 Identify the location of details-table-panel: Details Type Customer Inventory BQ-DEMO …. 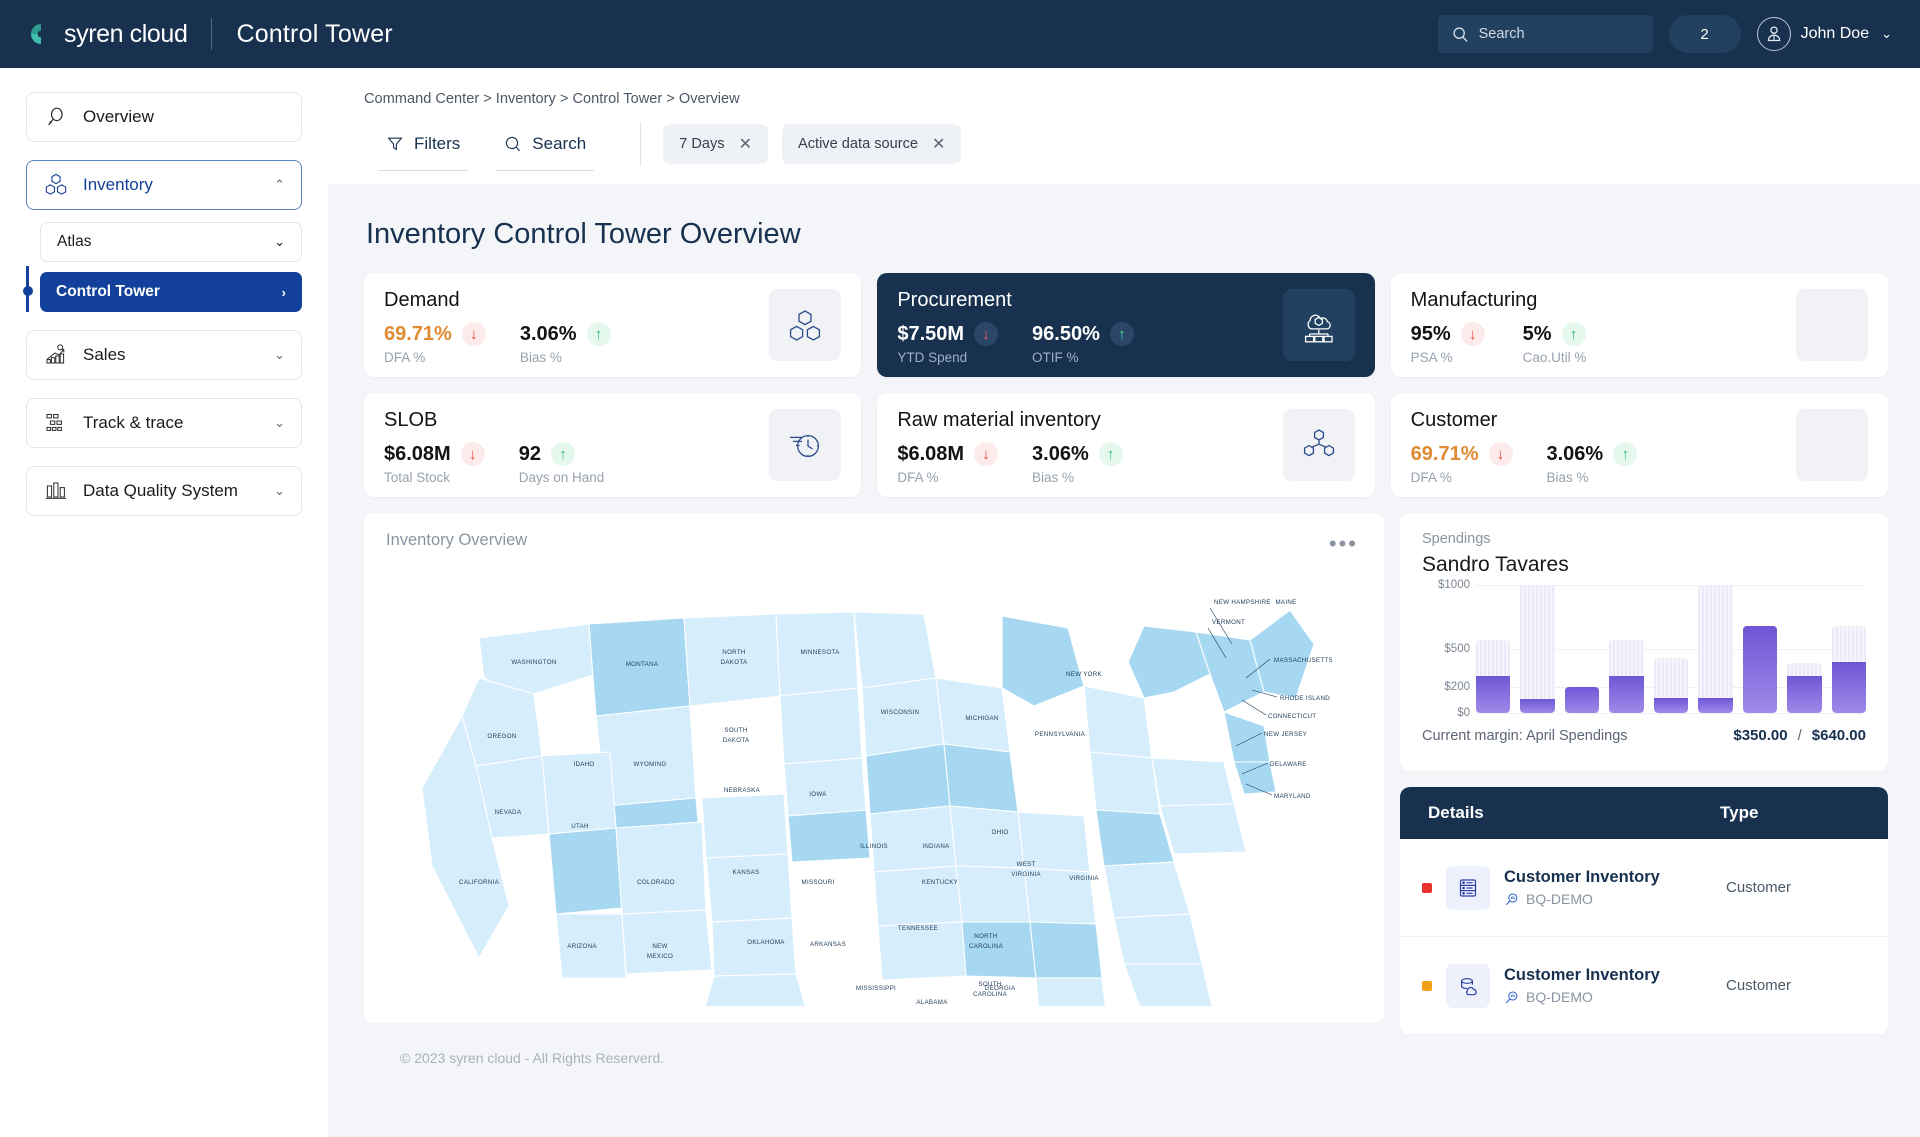
(1644, 911).